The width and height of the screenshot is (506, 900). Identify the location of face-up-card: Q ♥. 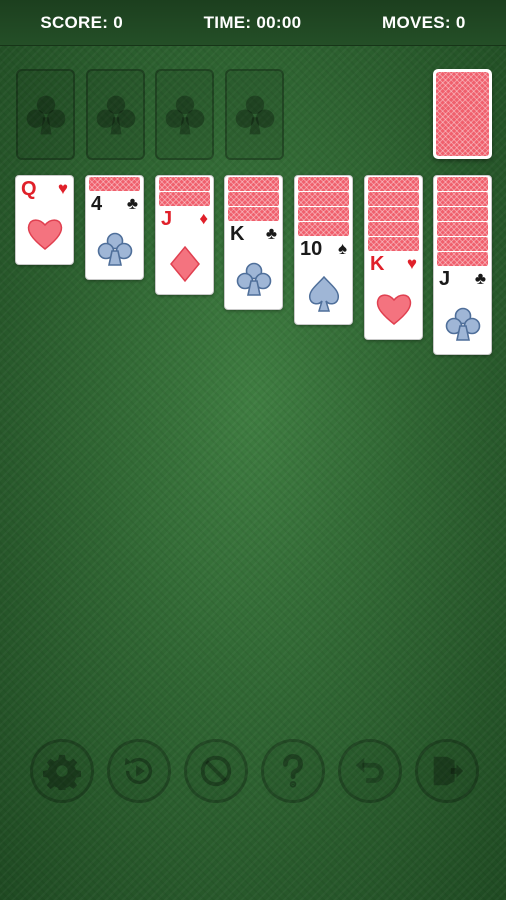
(44, 220).